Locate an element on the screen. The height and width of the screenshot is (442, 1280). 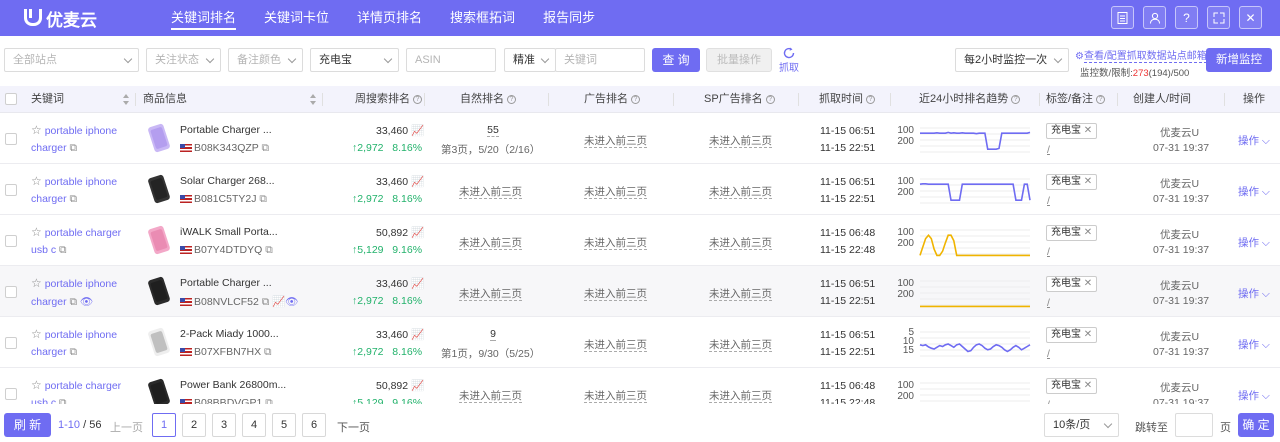
asin-value: B08K343QZP is located at coordinates (226, 148).